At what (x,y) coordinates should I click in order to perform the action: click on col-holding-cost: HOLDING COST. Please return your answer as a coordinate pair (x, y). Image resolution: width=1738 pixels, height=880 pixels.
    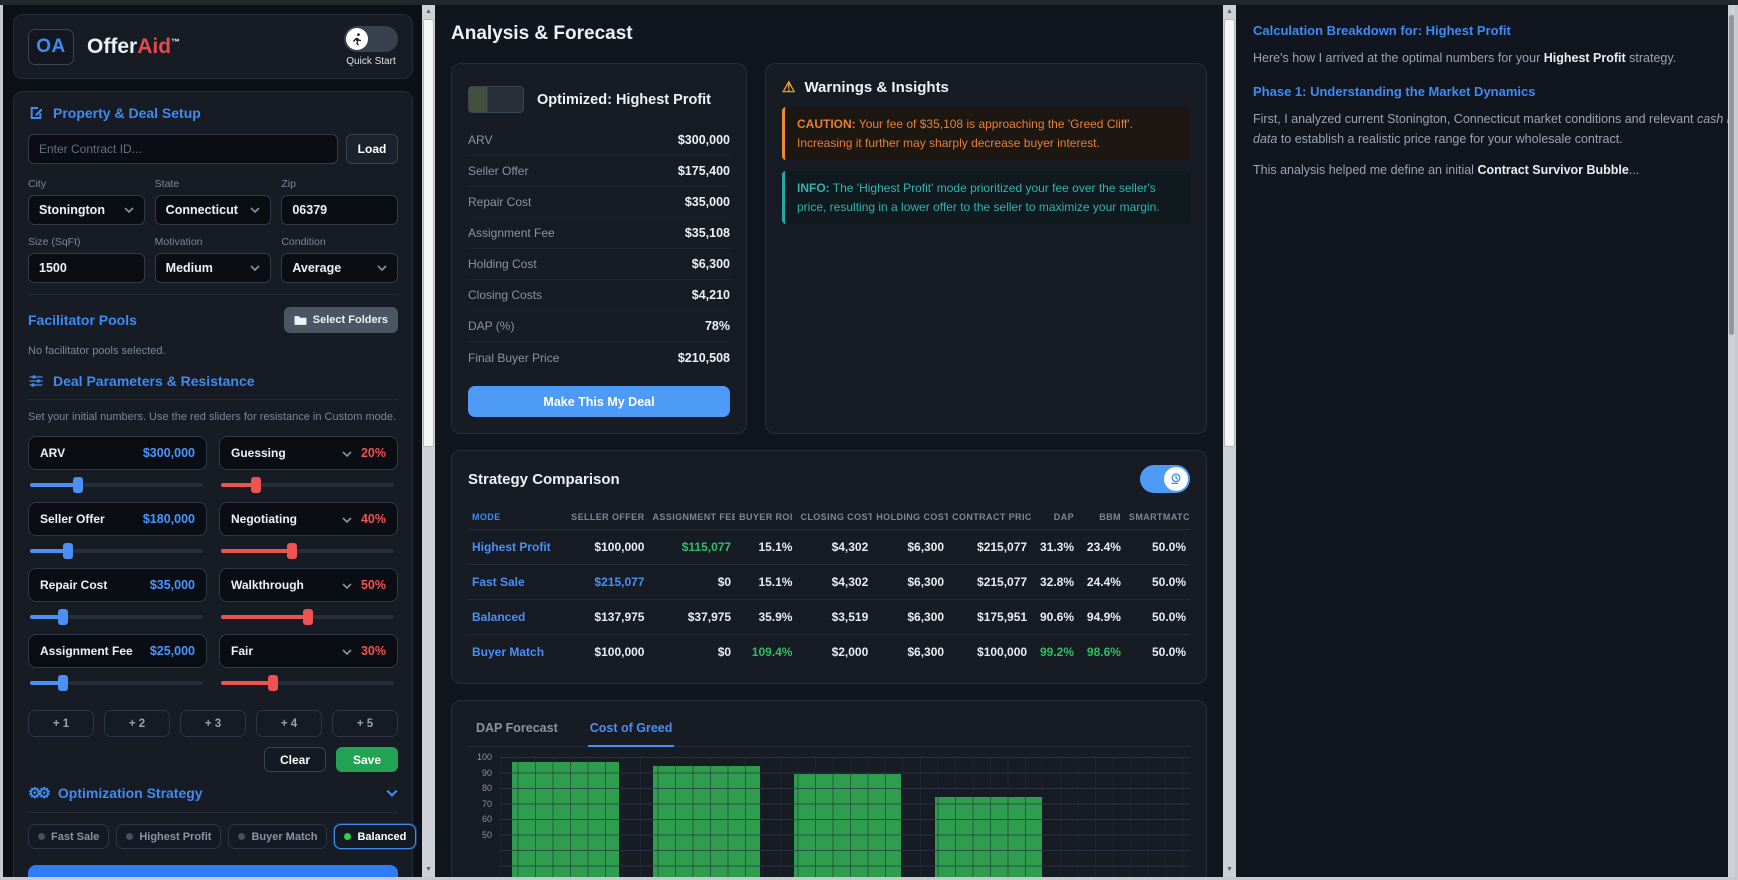
    Looking at the image, I should click on (910, 517).